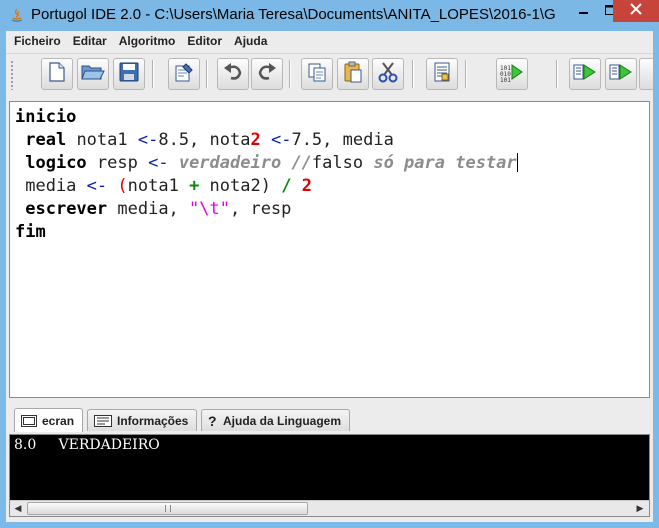  I want to click on edit-document-button, so click(184, 74).